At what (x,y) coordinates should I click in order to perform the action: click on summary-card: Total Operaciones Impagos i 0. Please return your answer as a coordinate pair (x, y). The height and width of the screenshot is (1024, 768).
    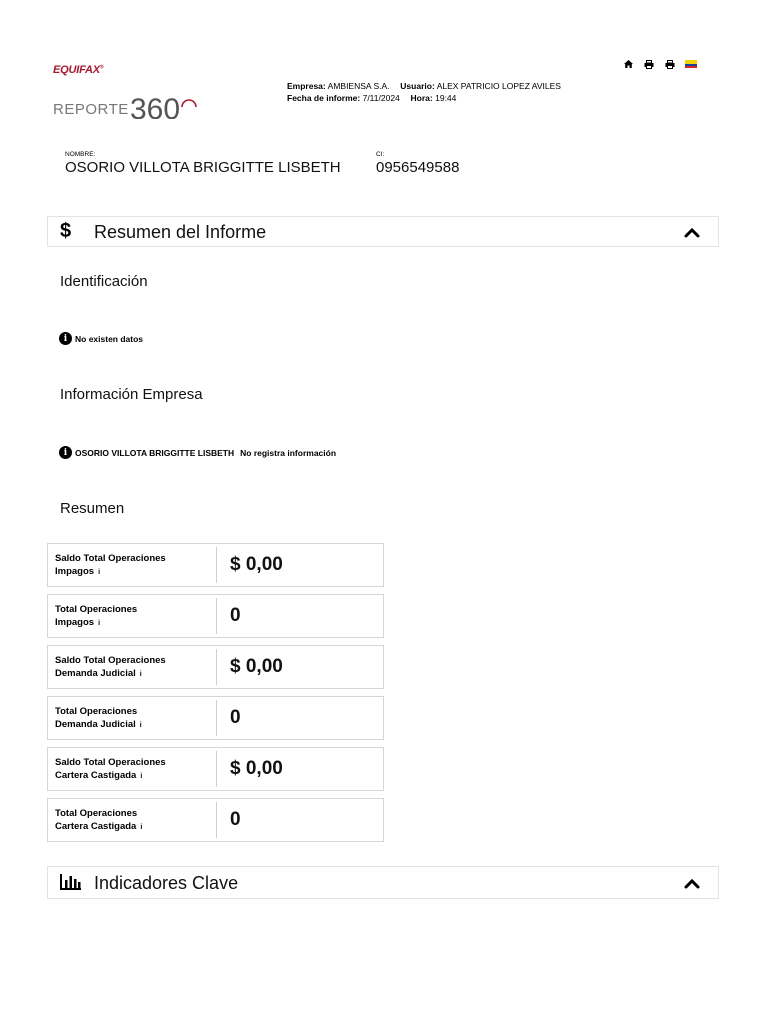
    Looking at the image, I should click on (215, 616).